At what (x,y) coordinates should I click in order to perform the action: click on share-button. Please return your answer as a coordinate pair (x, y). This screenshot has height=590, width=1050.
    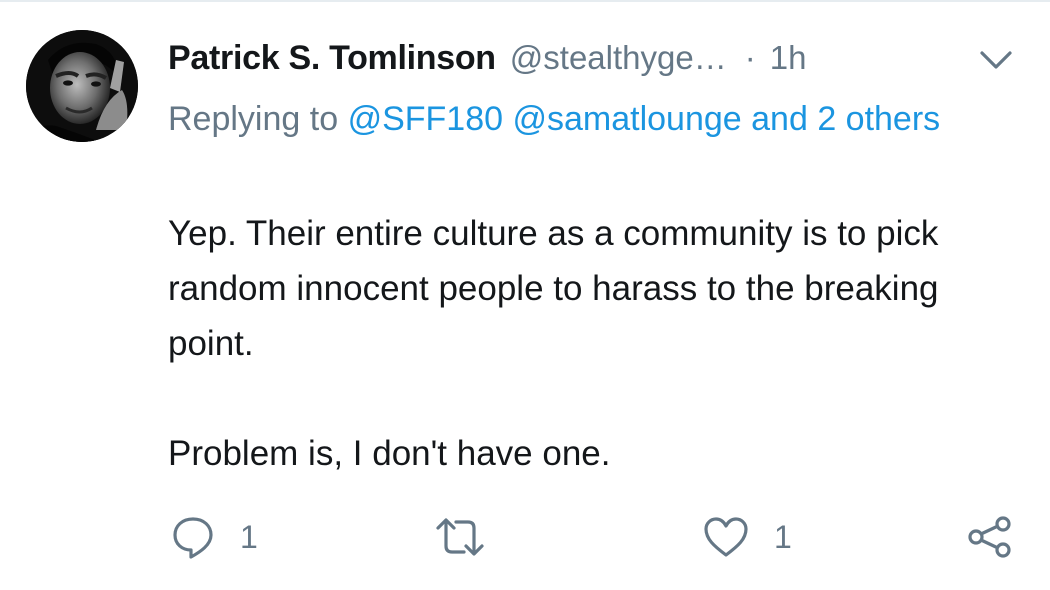
    Looking at the image, I should click on (990, 537).